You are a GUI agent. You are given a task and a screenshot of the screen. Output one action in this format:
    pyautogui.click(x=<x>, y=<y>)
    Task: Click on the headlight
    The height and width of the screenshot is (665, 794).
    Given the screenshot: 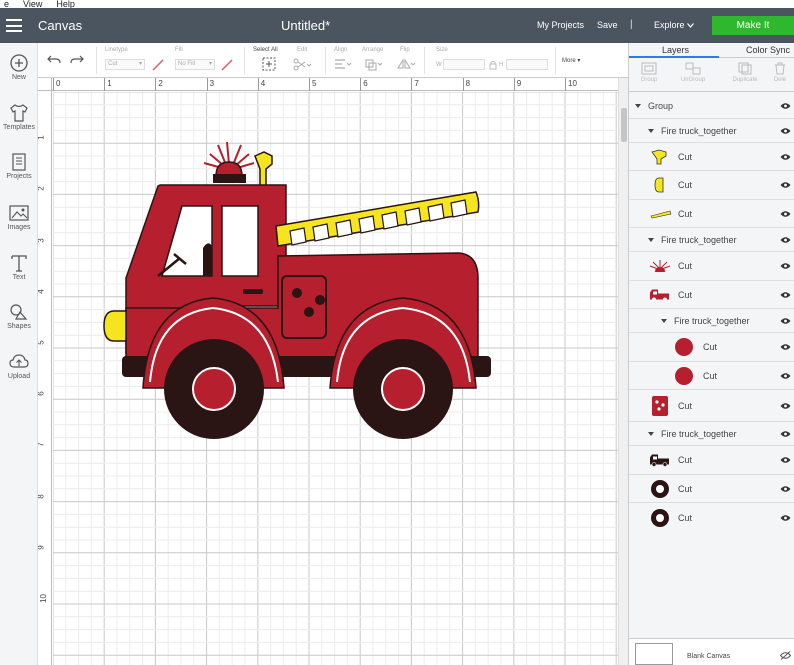 What is the action you would take?
    pyautogui.click(x=115, y=326)
    